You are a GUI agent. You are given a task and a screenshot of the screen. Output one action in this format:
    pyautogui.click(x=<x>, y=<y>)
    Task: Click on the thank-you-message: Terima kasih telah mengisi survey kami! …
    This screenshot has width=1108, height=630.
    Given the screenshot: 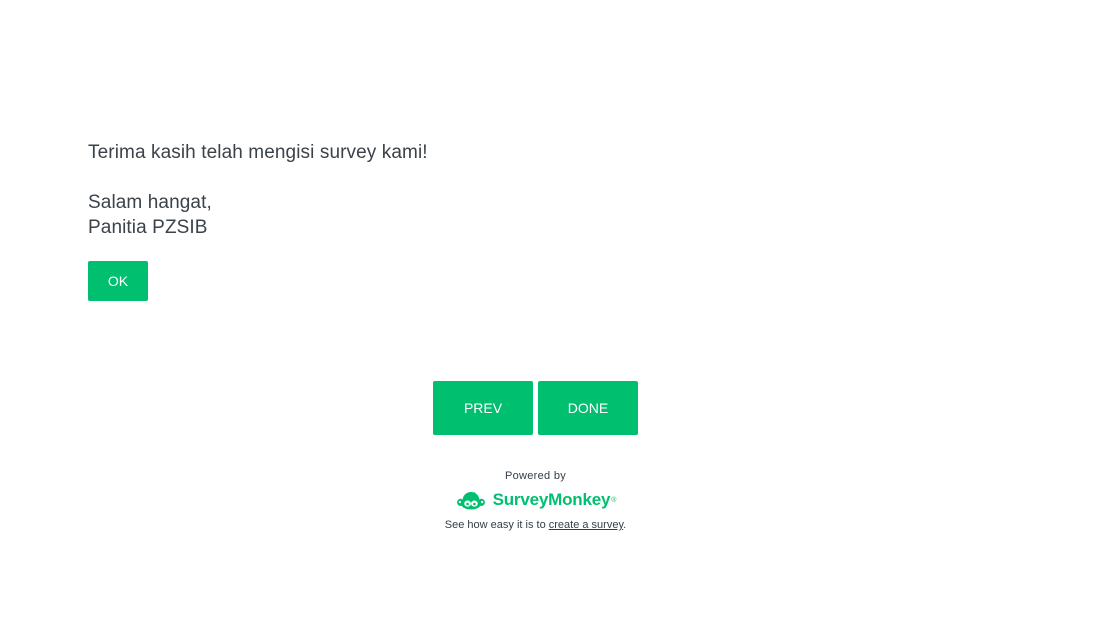 What is the action you would take?
    pyautogui.click(x=258, y=190)
    